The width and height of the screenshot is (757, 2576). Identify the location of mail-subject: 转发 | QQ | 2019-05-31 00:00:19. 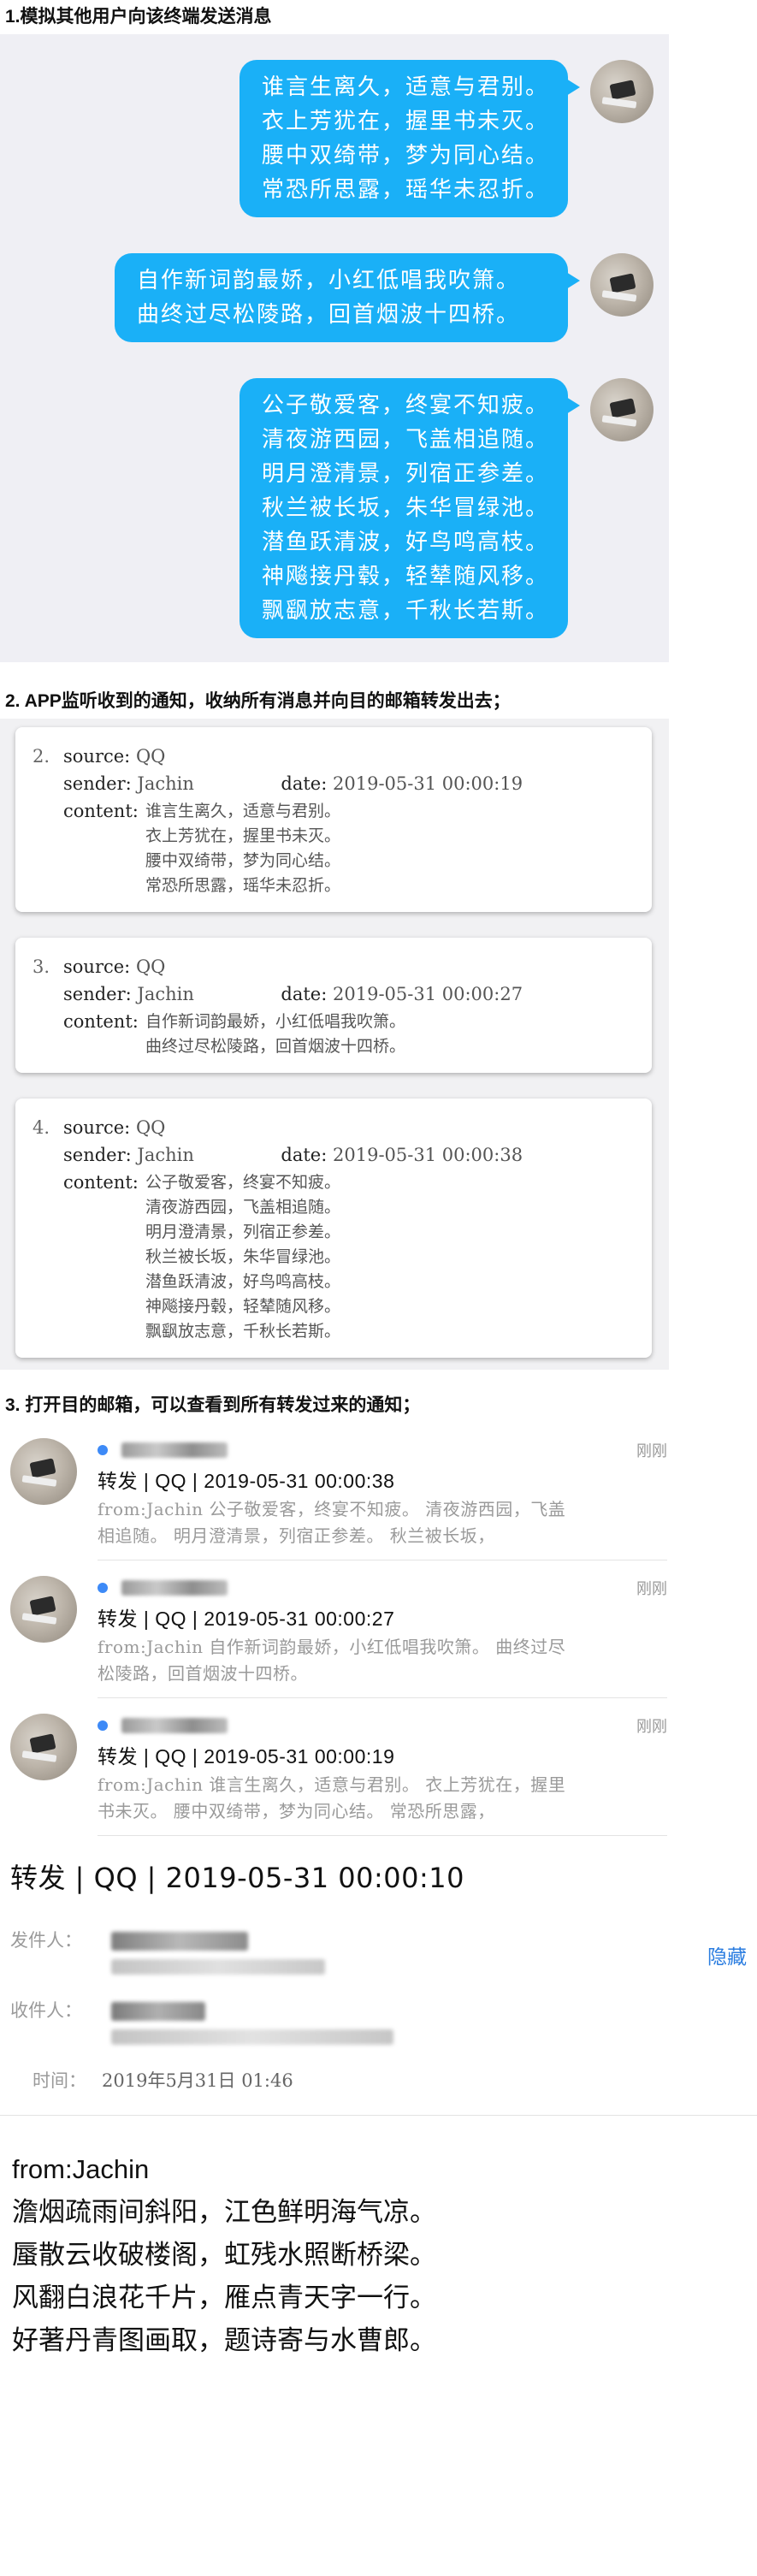
(246, 1756).